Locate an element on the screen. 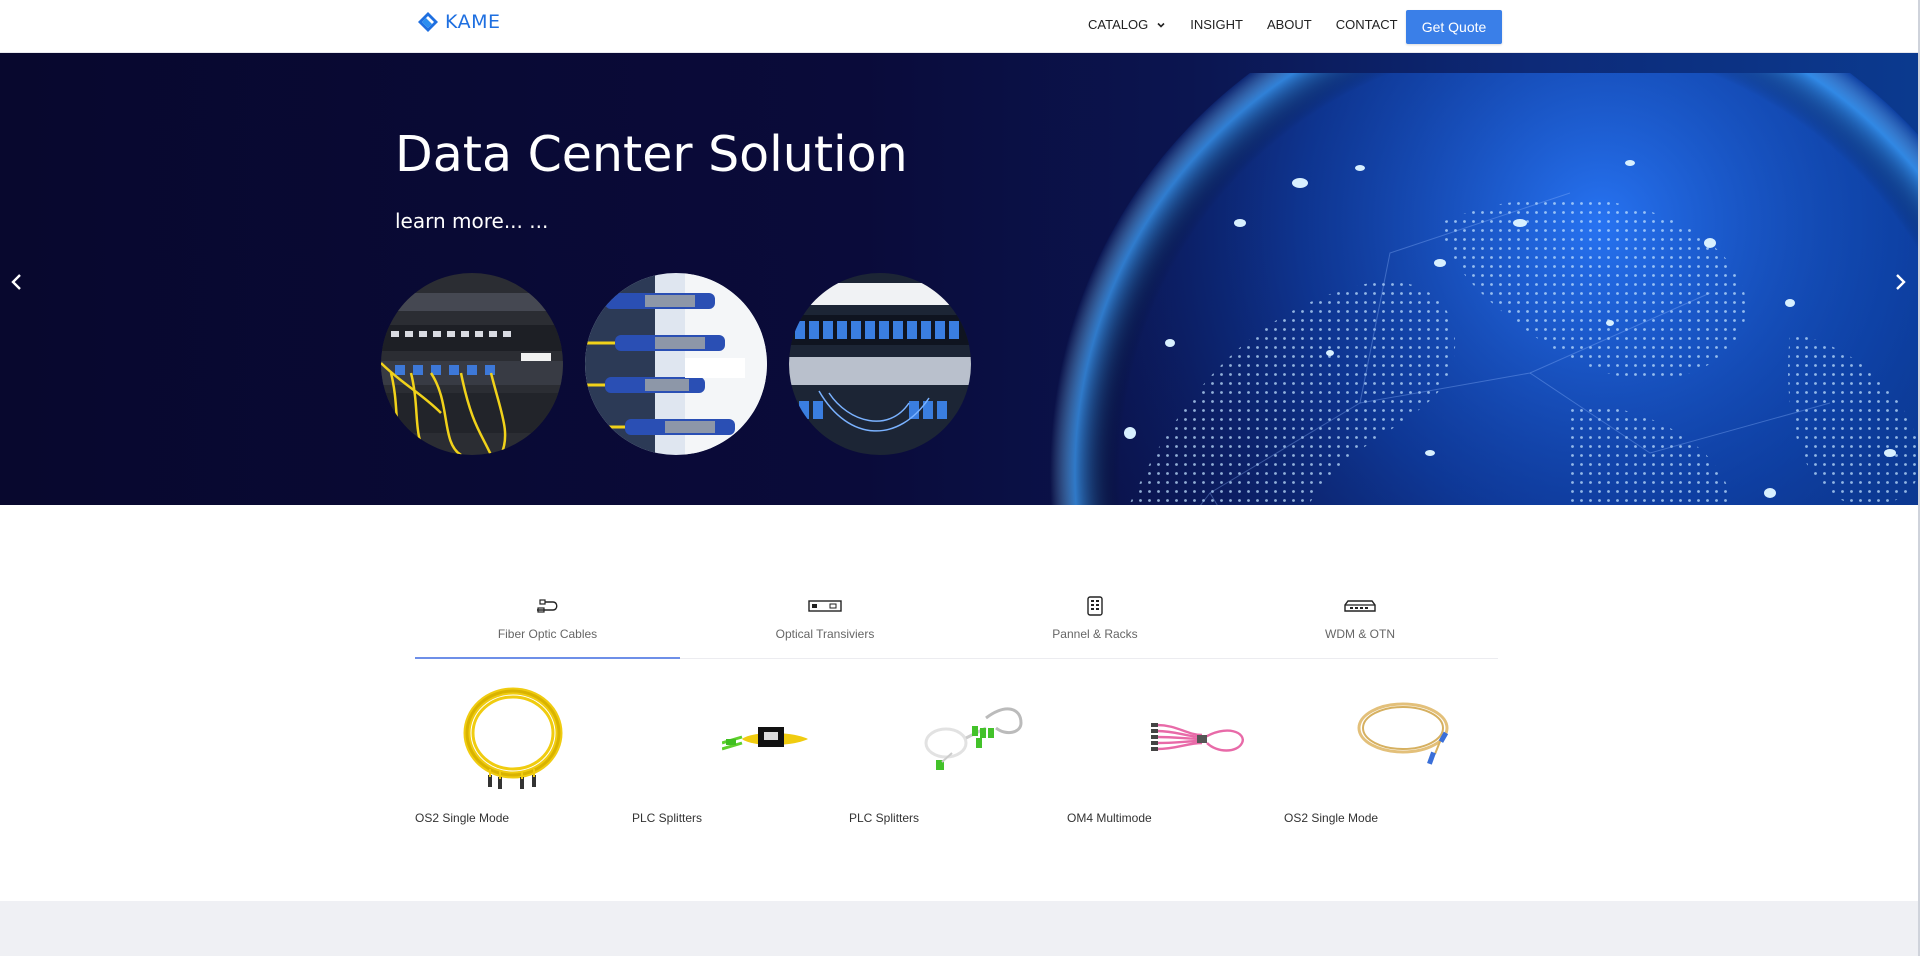  transceiver-icon is located at coordinates (825, 606).